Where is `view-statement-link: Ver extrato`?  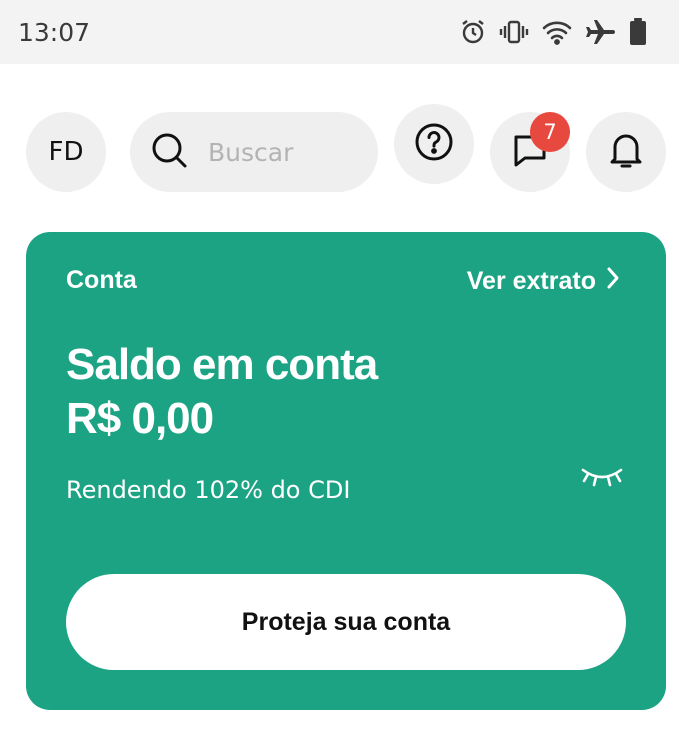 view-statement-link: Ver extrato is located at coordinates (543, 281).